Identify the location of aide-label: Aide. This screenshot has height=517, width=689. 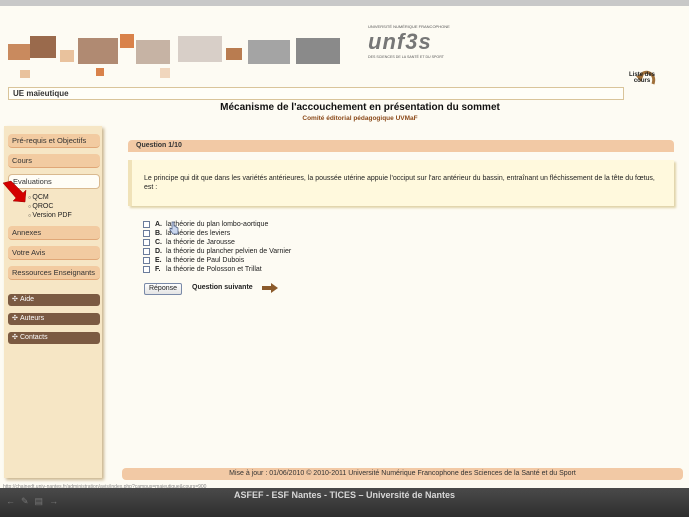
(27, 299).